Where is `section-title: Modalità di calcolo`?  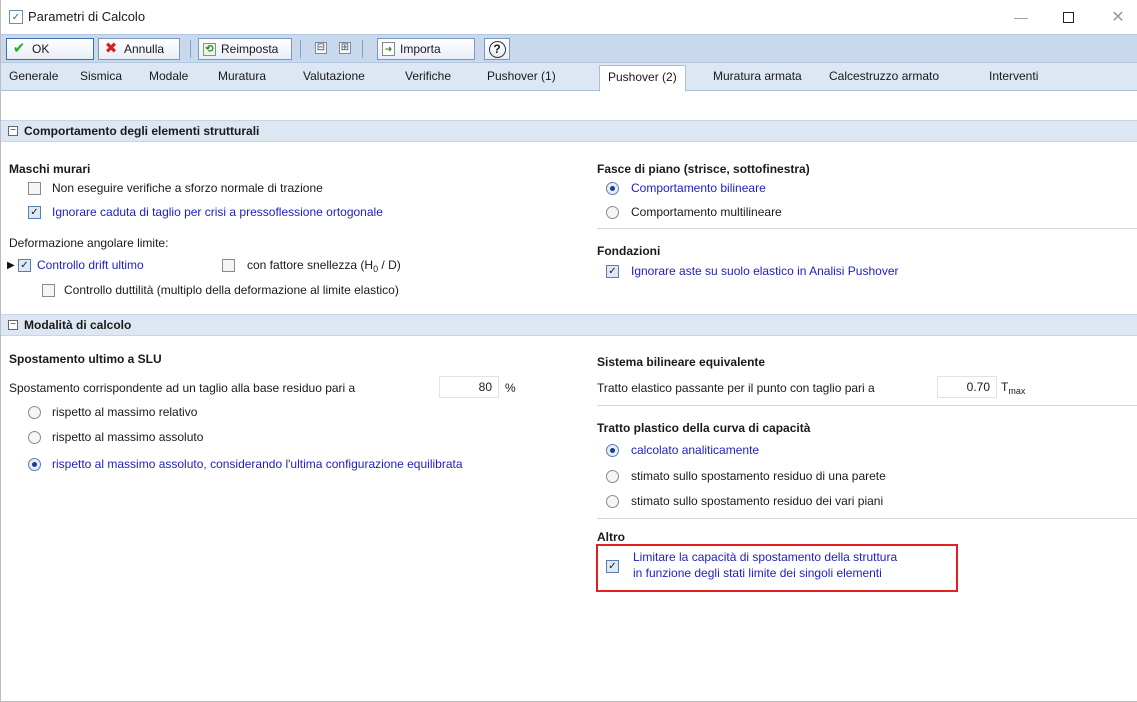
section-title: Modalità di calcolo is located at coordinates (78, 325).